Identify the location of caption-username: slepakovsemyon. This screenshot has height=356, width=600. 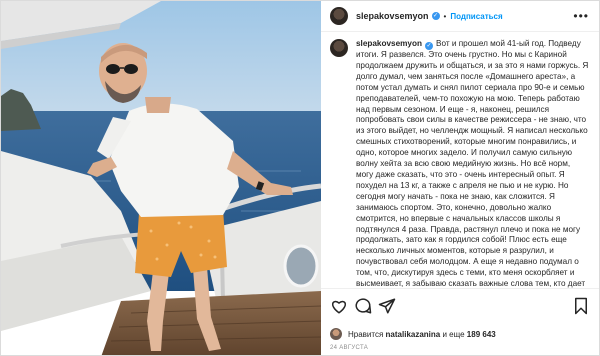
(389, 43).